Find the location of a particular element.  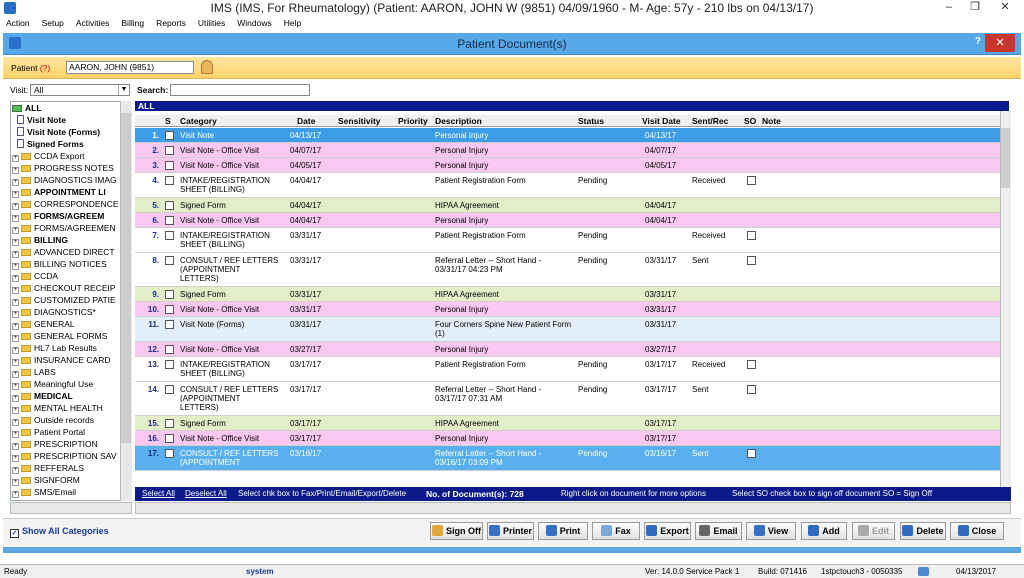

tree-item: + HL7 Lab Results is located at coordinates (54, 348).